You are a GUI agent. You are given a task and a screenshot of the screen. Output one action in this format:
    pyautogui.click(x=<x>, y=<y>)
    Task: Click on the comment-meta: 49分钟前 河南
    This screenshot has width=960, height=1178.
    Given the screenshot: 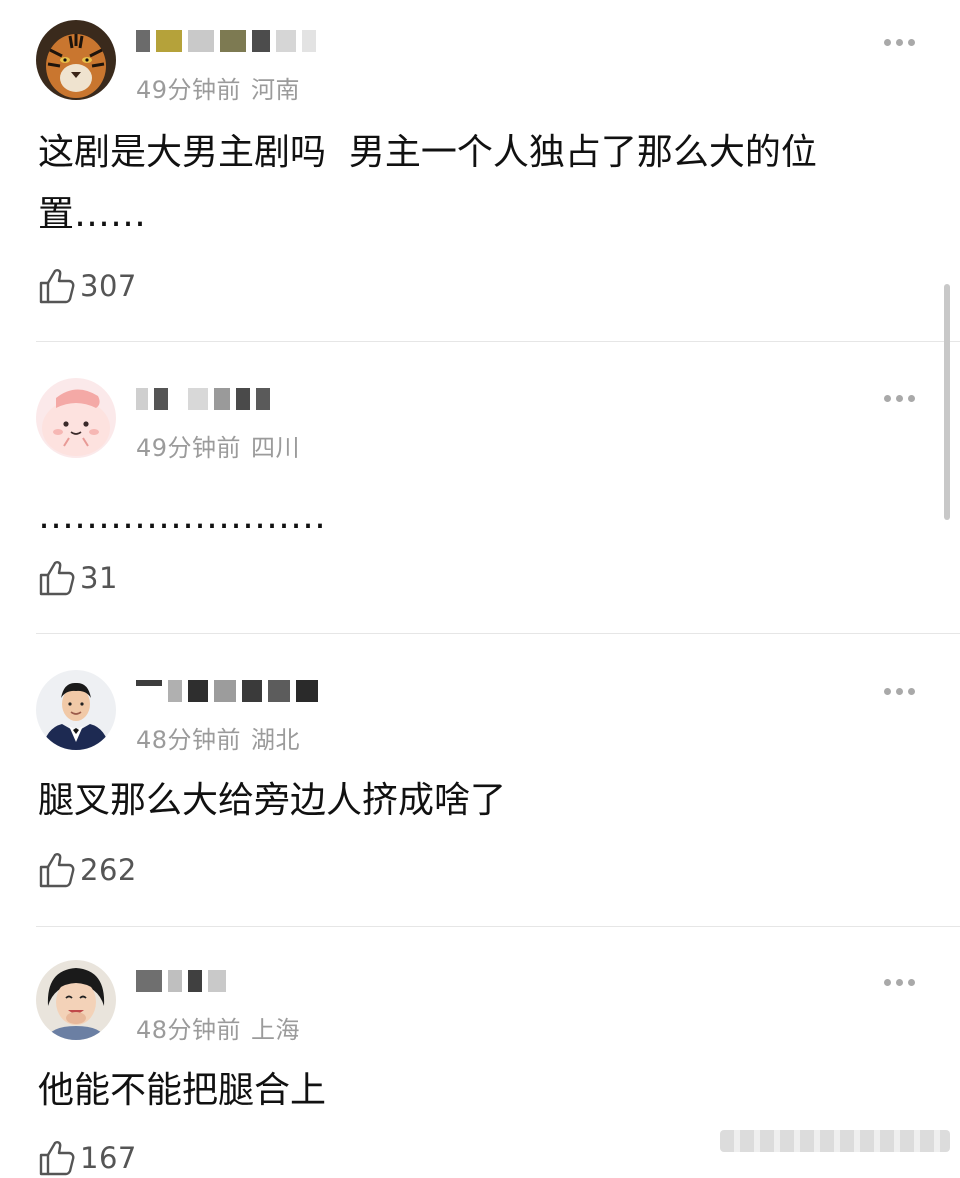 What is the action you would take?
    pyautogui.click(x=218, y=87)
    